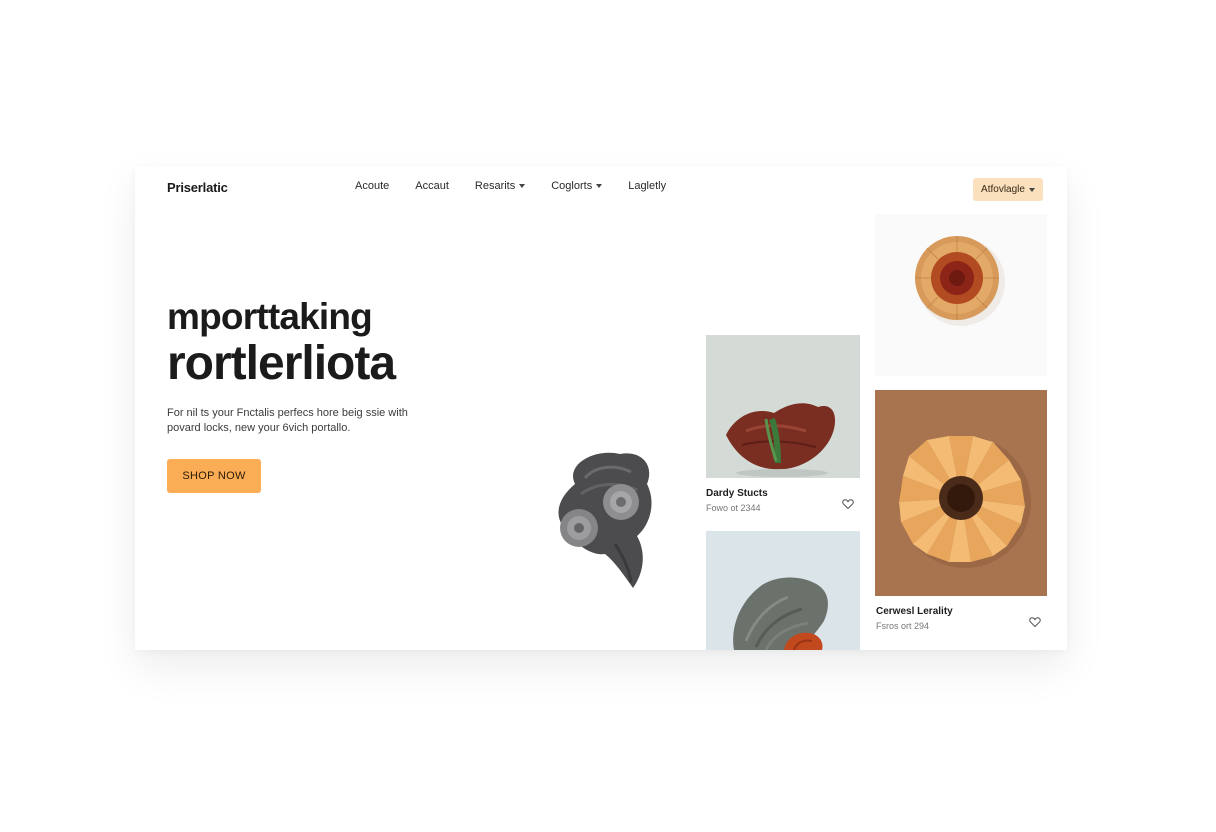 The image size is (1216, 832). I want to click on main-nav: Acoute Accaut Resarits Coglorts Lagletly, so click(523, 186).